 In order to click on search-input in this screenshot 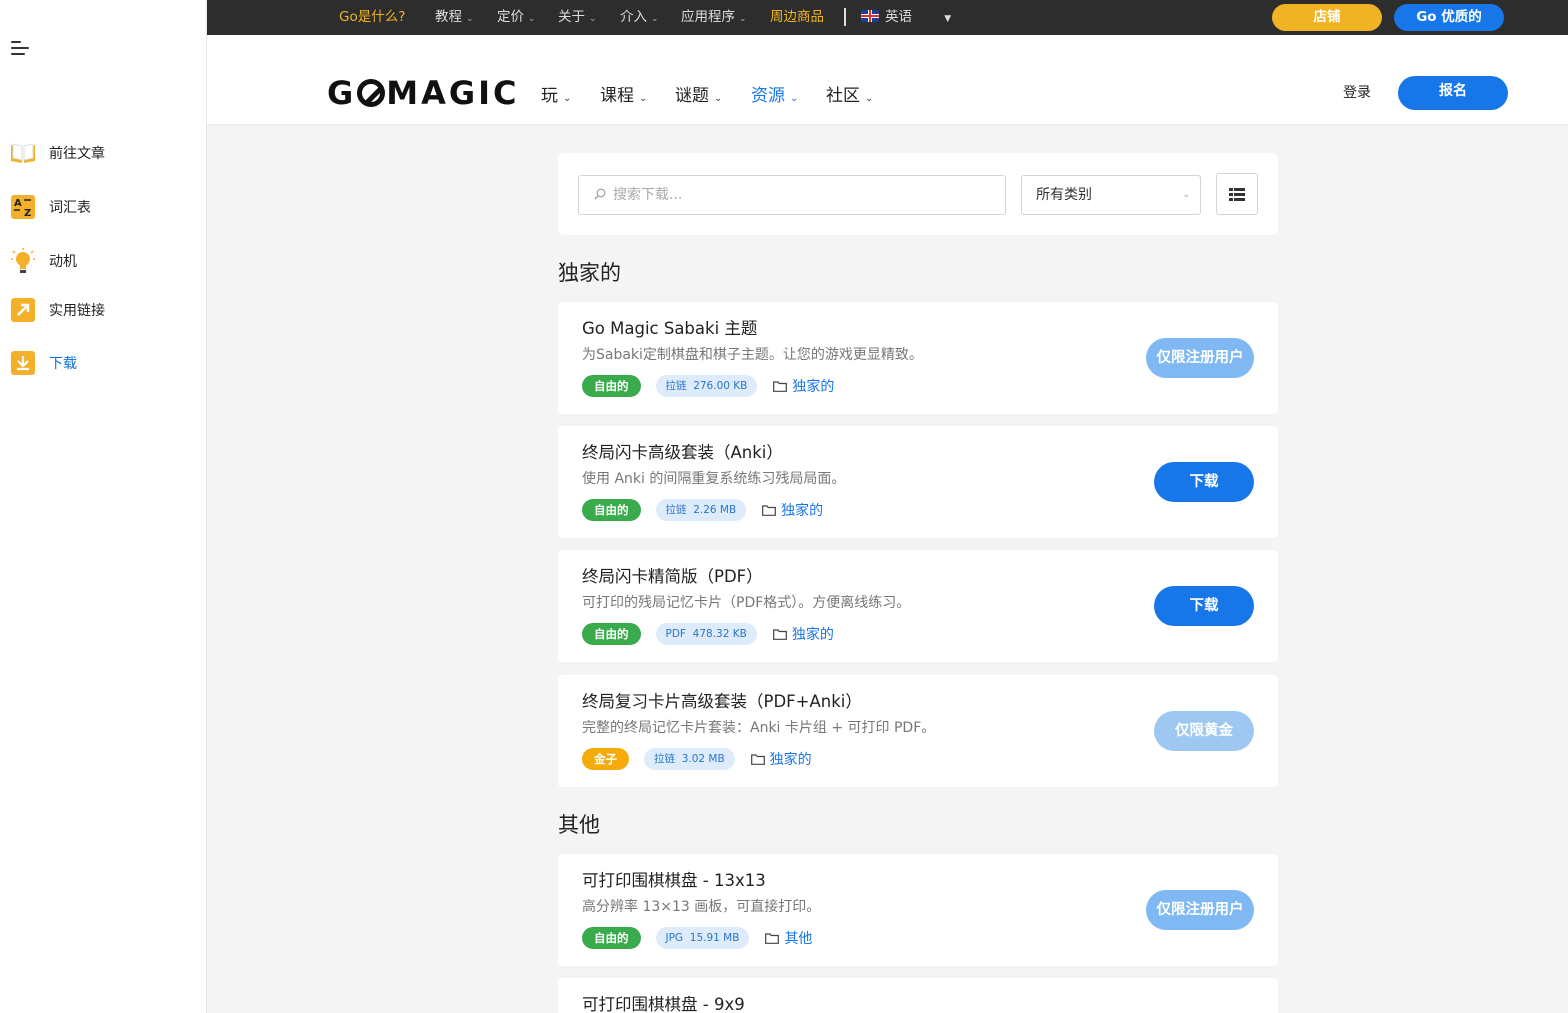, I will do `click(792, 195)`.